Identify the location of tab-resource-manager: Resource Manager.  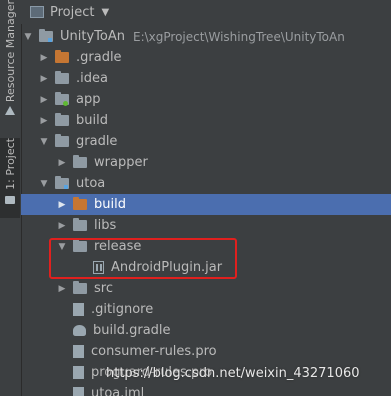
(10, 64).